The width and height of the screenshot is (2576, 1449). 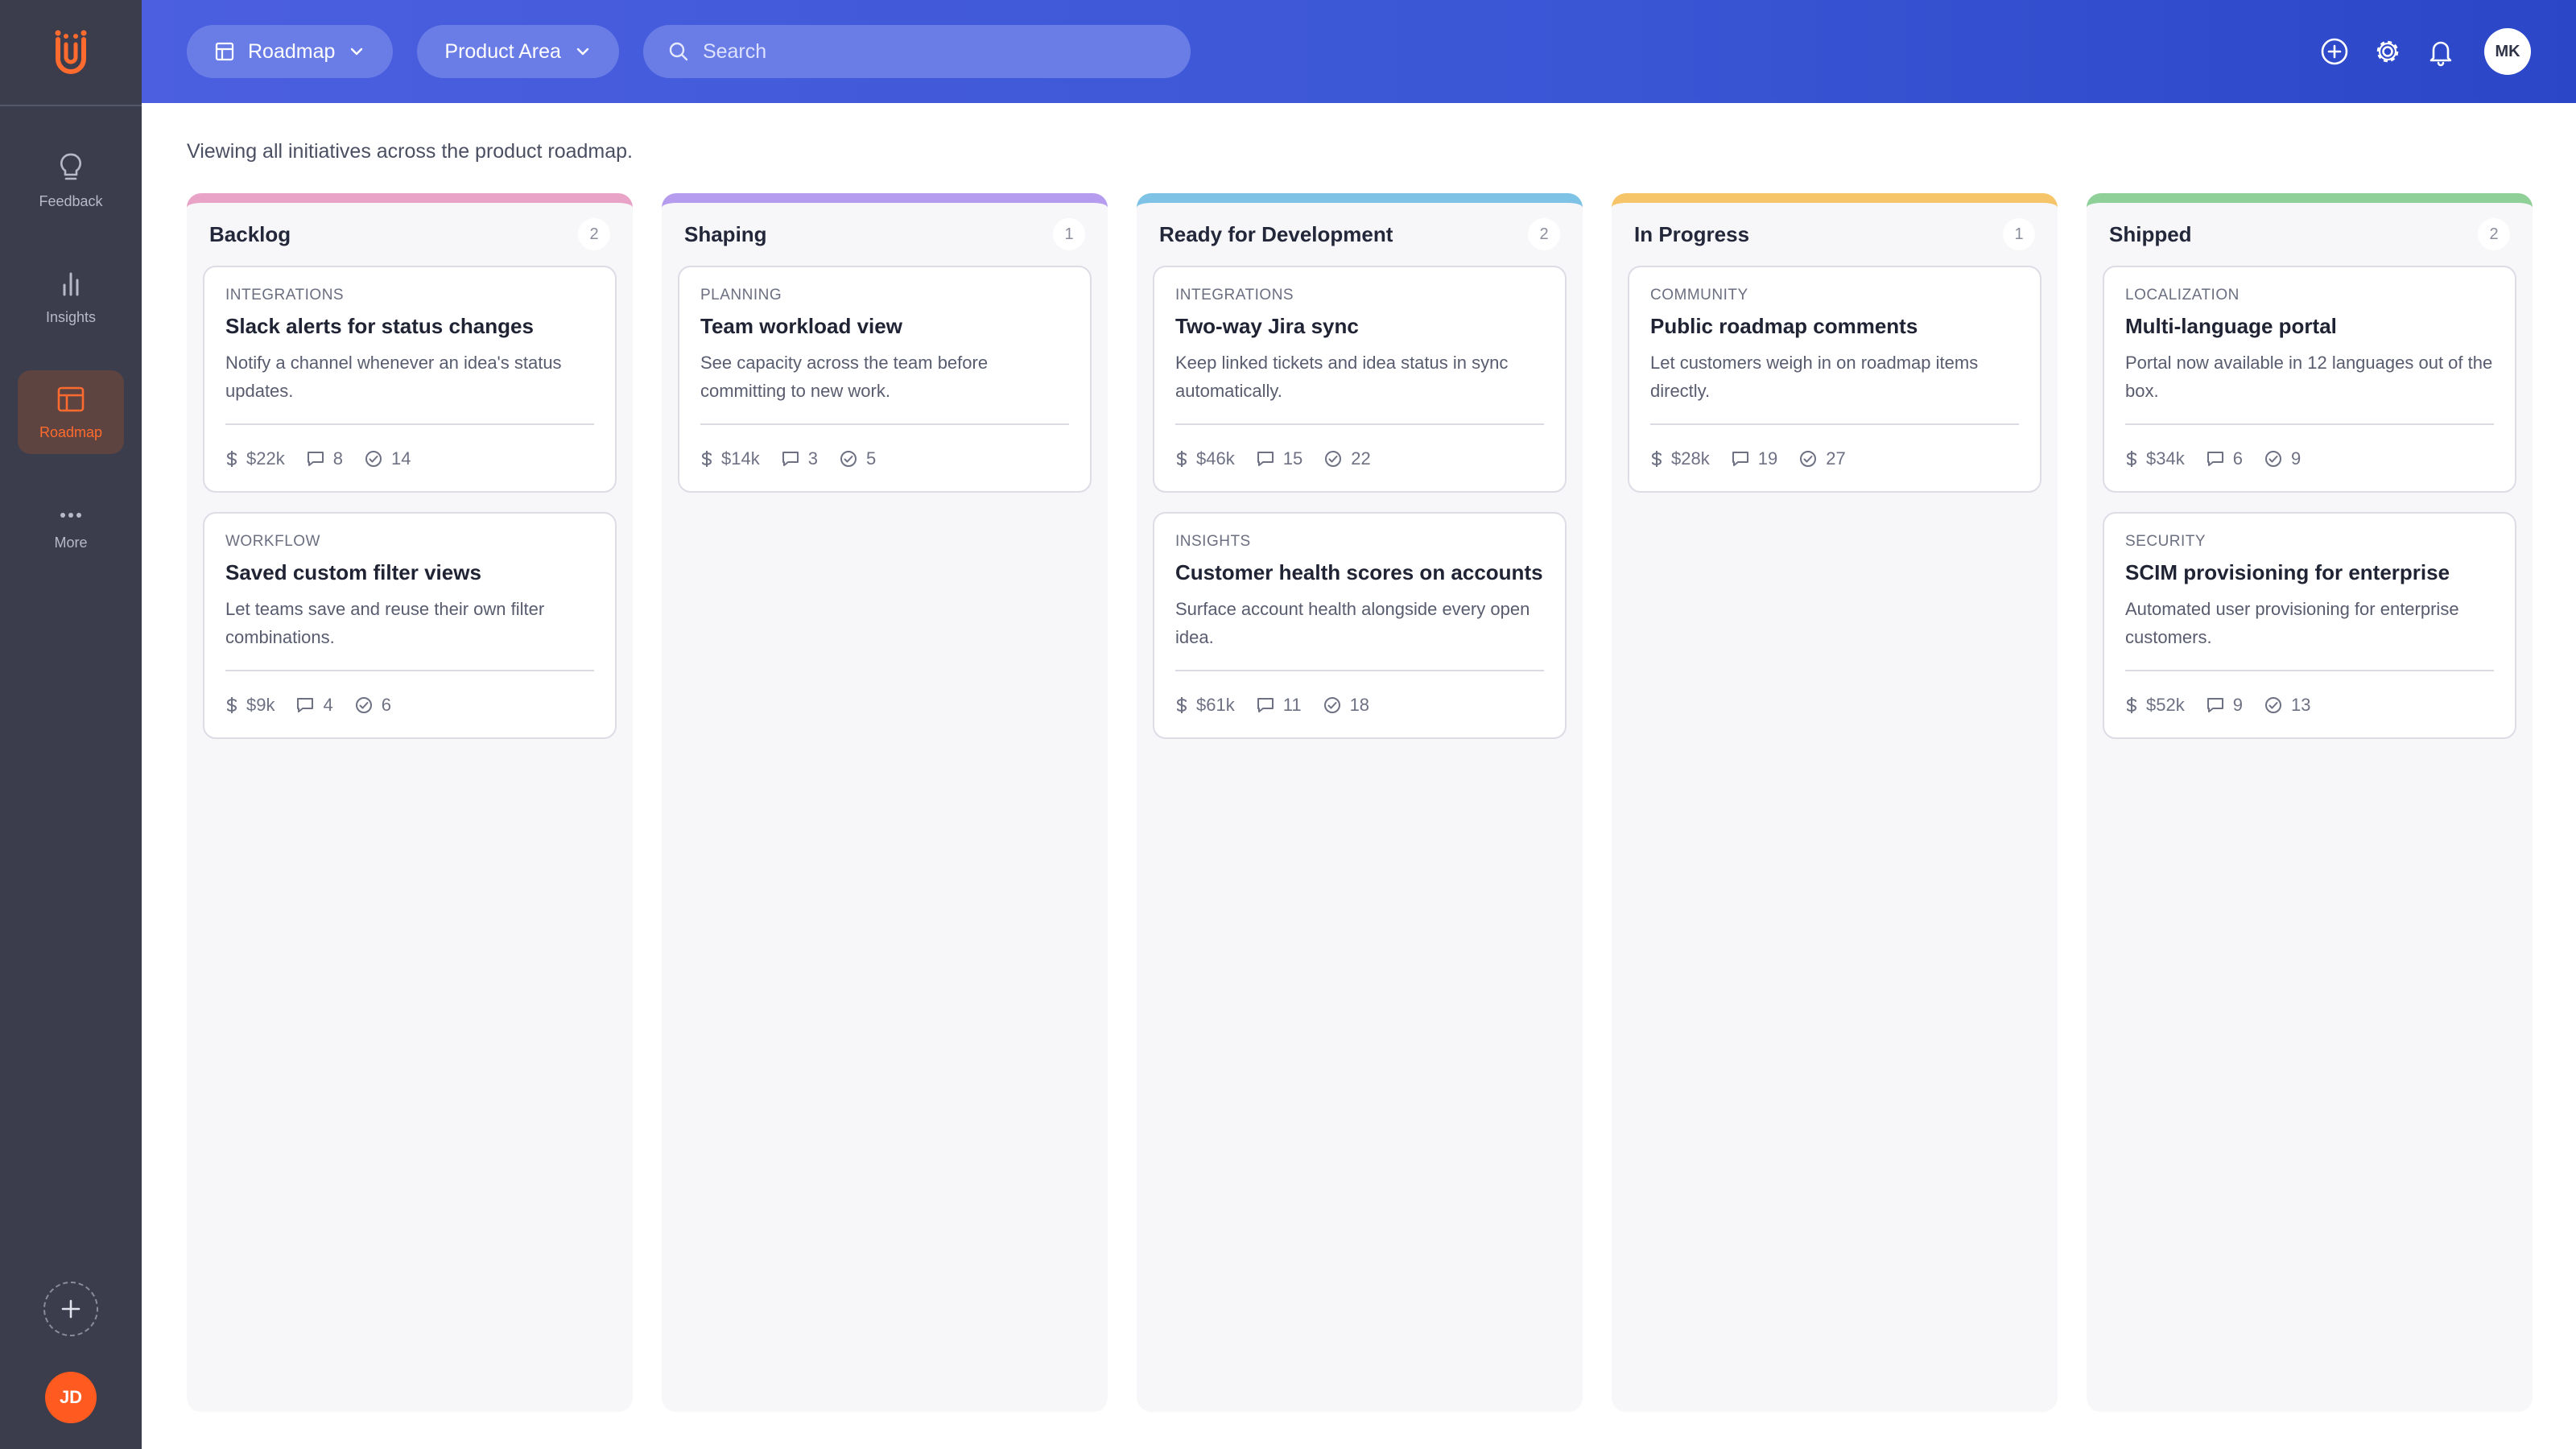 What do you see at coordinates (71, 724) in the screenshot?
I see `sidebar: Feedback Insights Roadmap More JD` at bounding box center [71, 724].